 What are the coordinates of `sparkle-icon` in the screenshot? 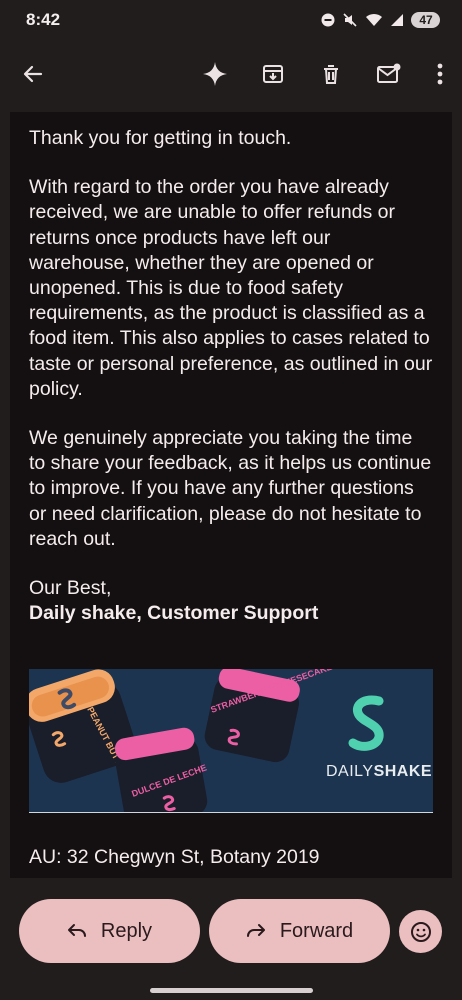 It's located at (215, 74).